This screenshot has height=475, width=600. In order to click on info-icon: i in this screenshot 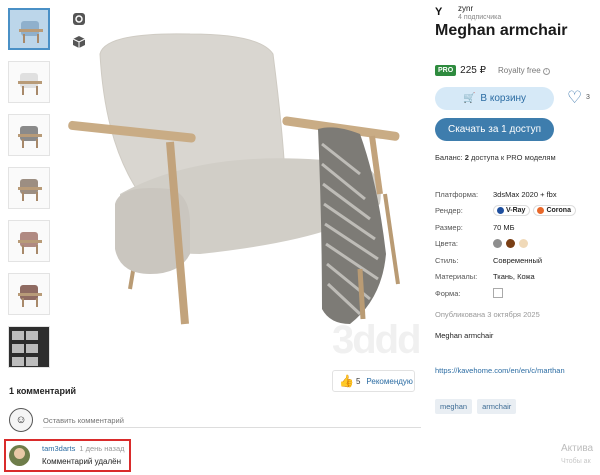, I will do `click(546, 71)`.